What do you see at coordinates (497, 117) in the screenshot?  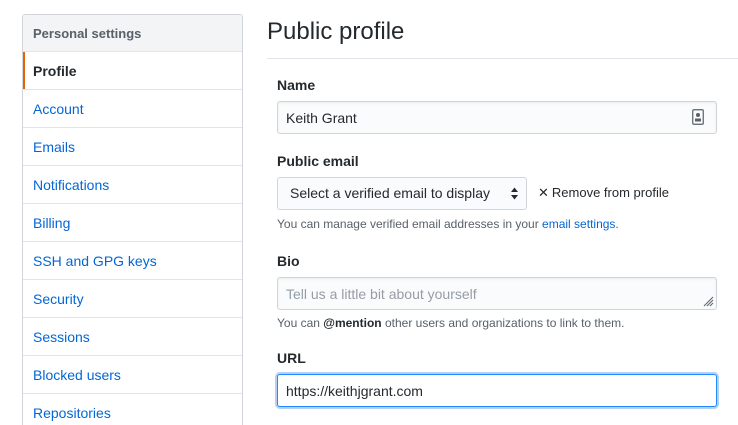 I see `name-field` at bounding box center [497, 117].